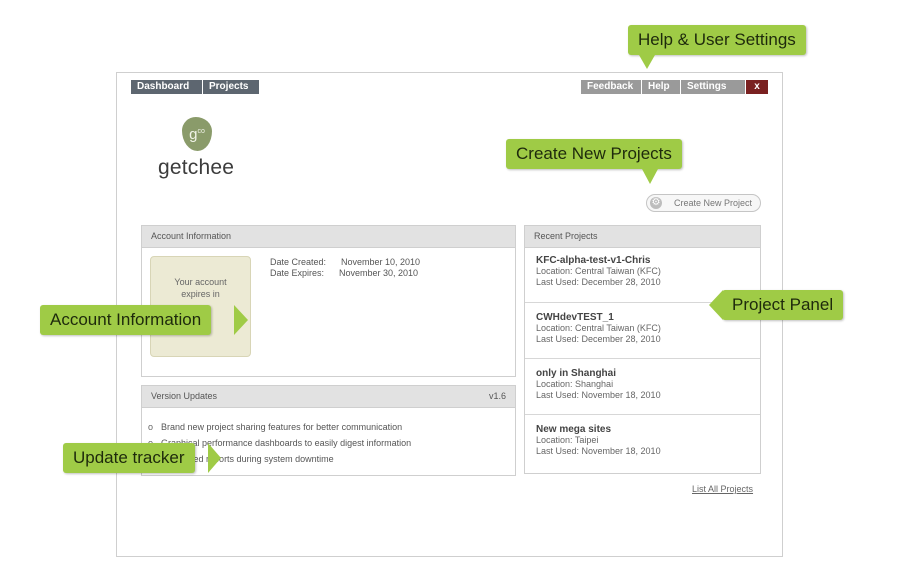  What do you see at coordinates (231, 87) in the screenshot?
I see `nav-projects: Projects` at bounding box center [231, 87].